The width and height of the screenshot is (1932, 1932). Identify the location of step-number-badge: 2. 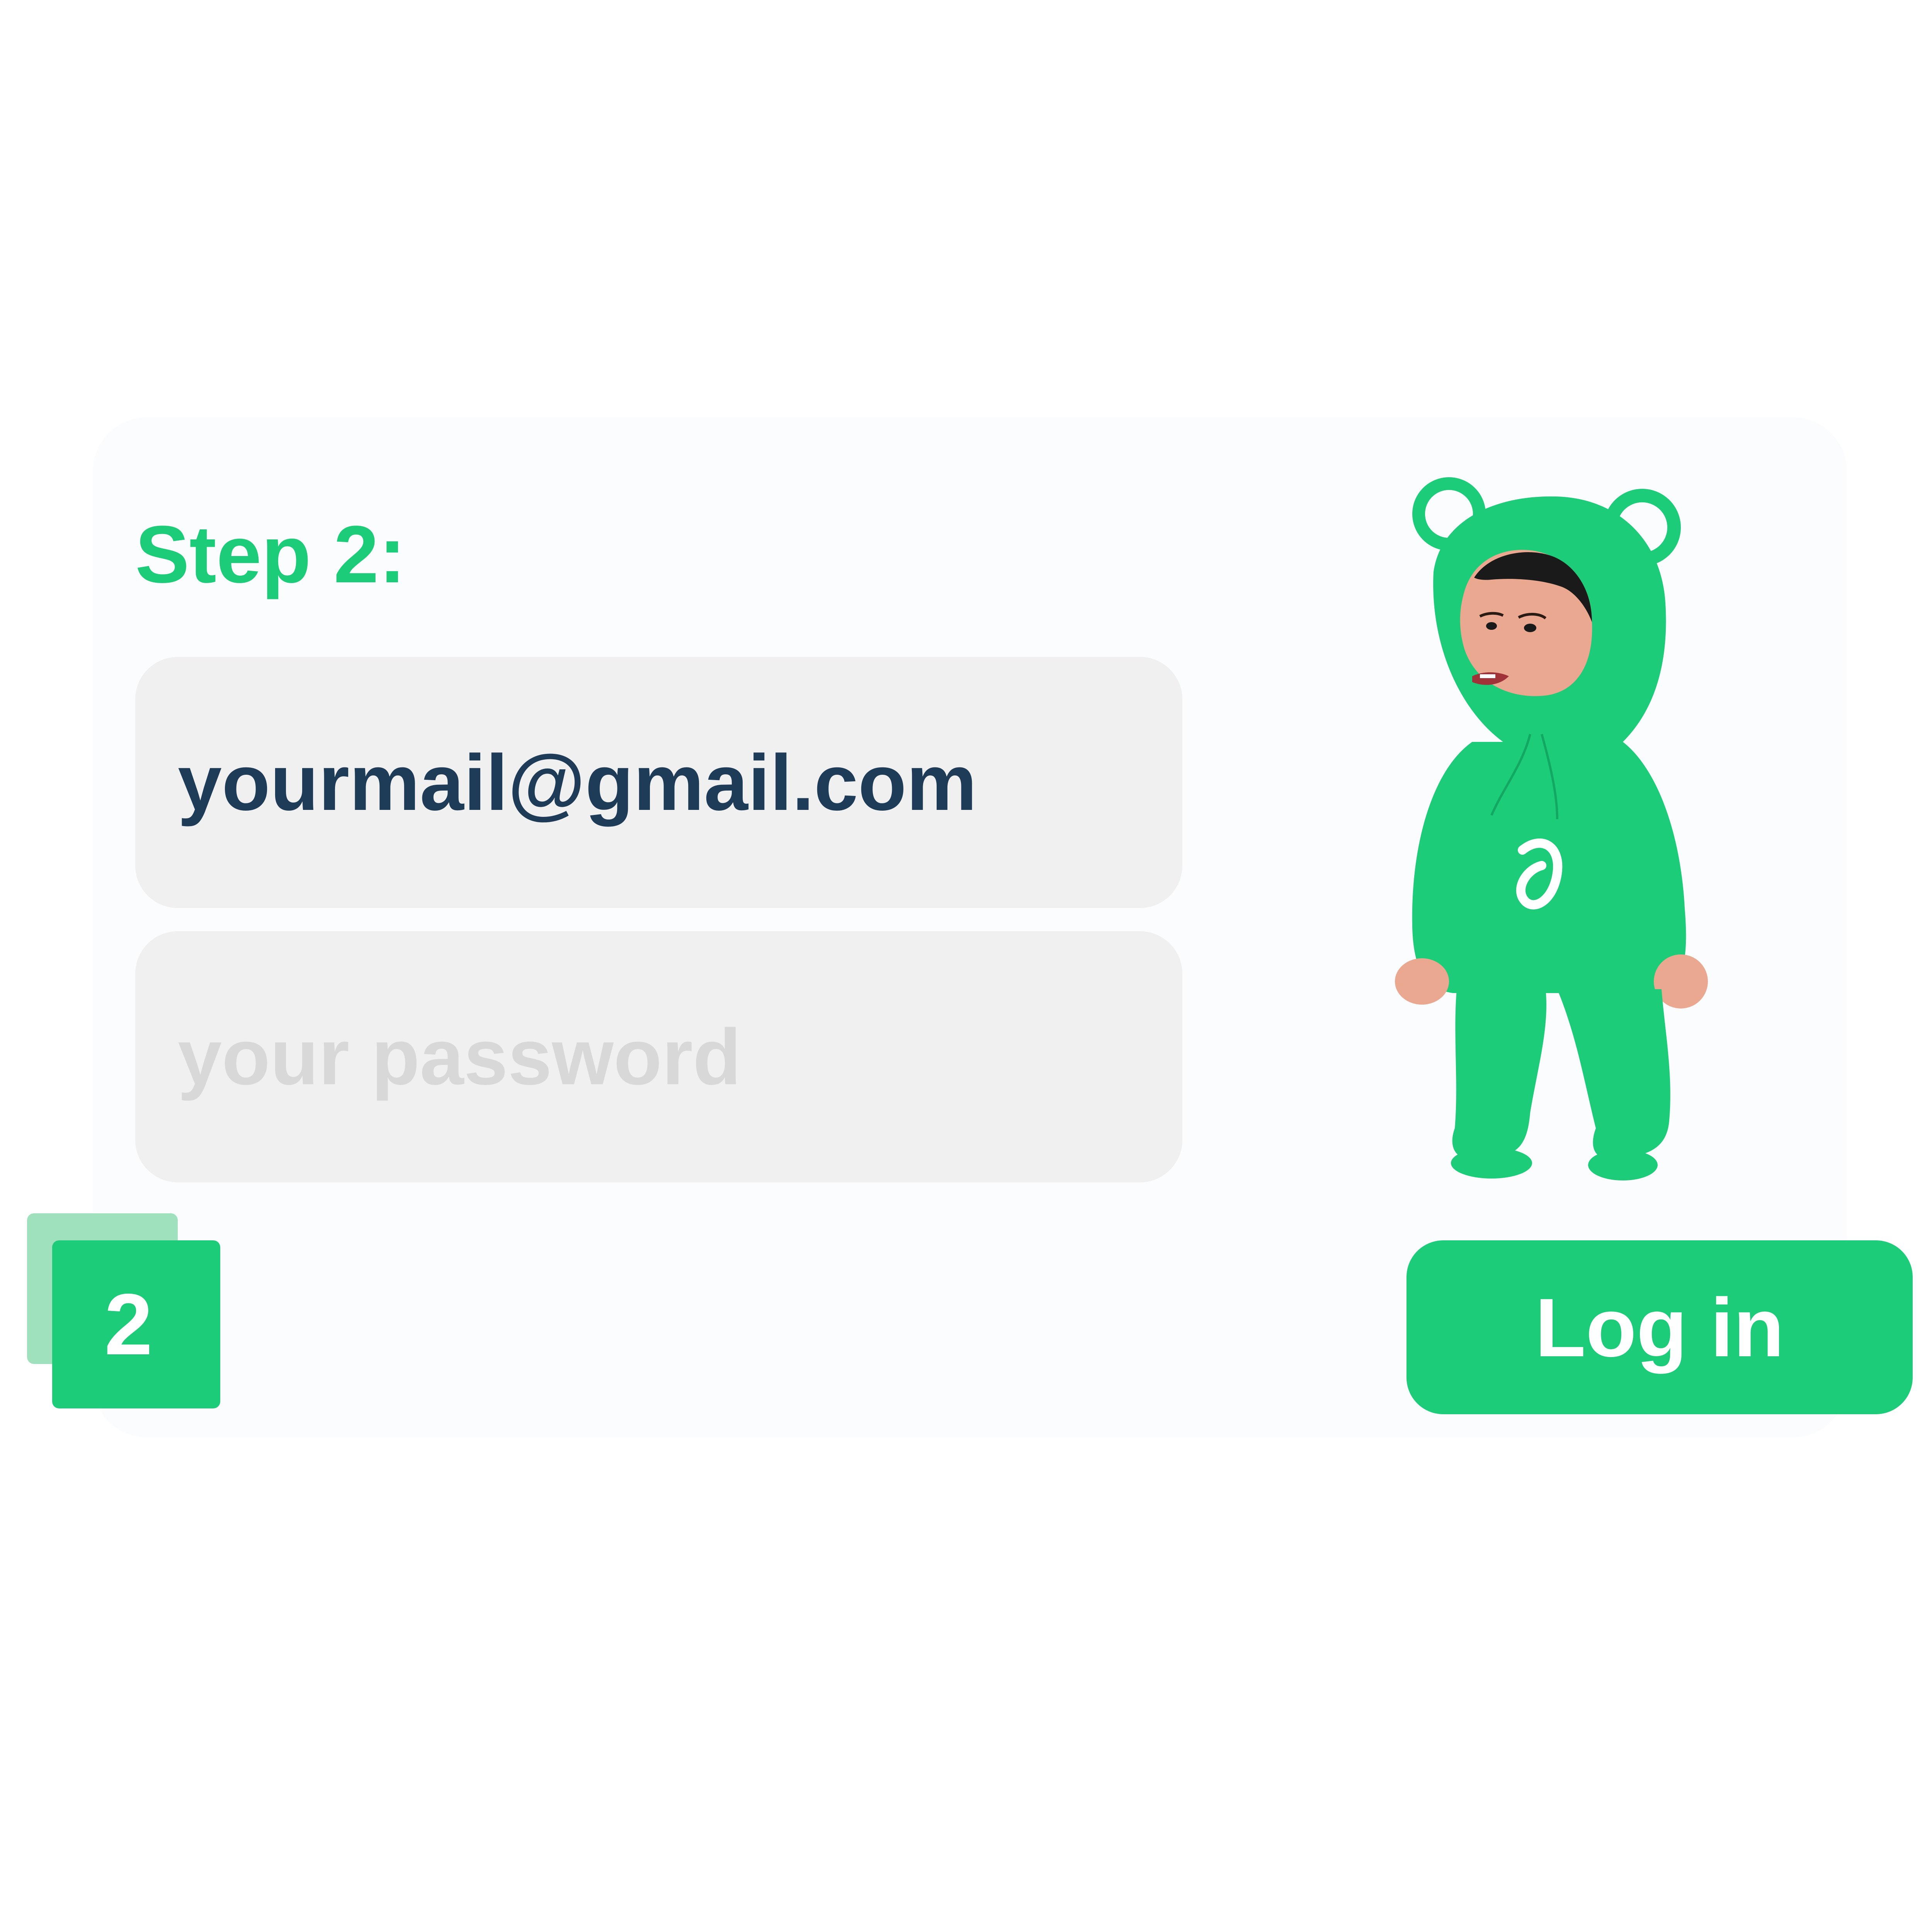
(136, 1324).